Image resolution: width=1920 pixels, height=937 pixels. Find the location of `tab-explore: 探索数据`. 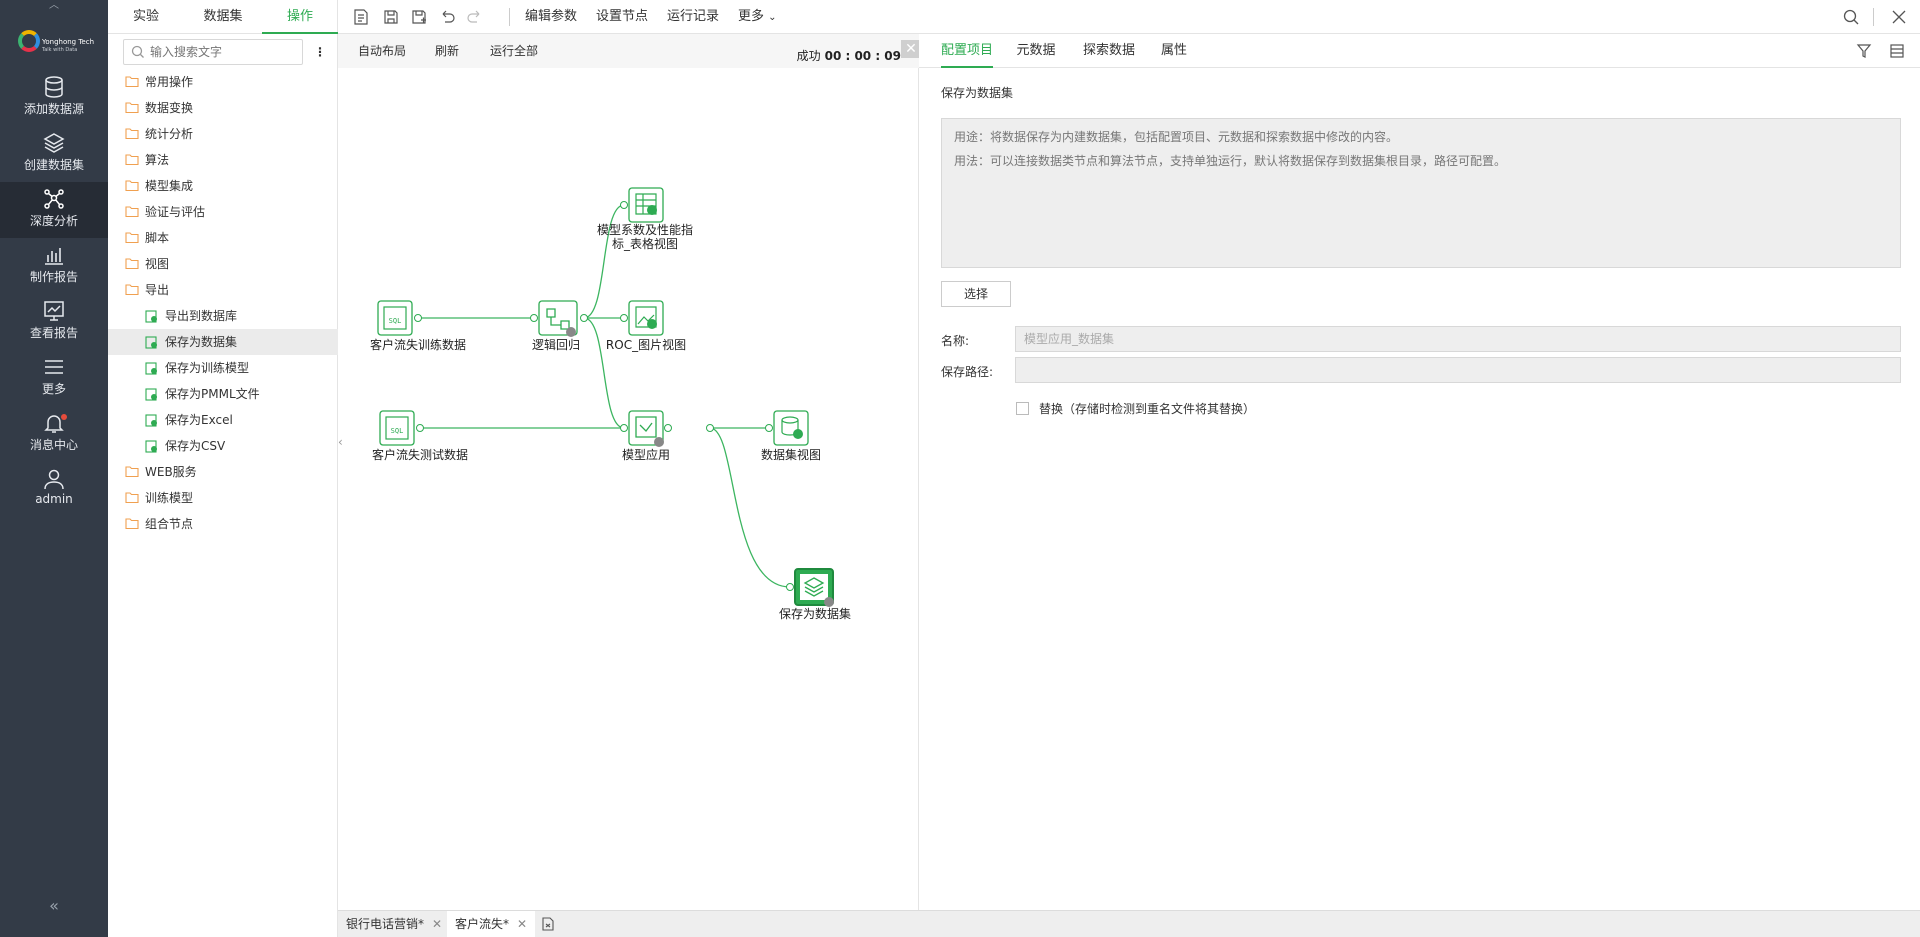

tab-explore: 探索数据 is located at coordinates (1109, 51).